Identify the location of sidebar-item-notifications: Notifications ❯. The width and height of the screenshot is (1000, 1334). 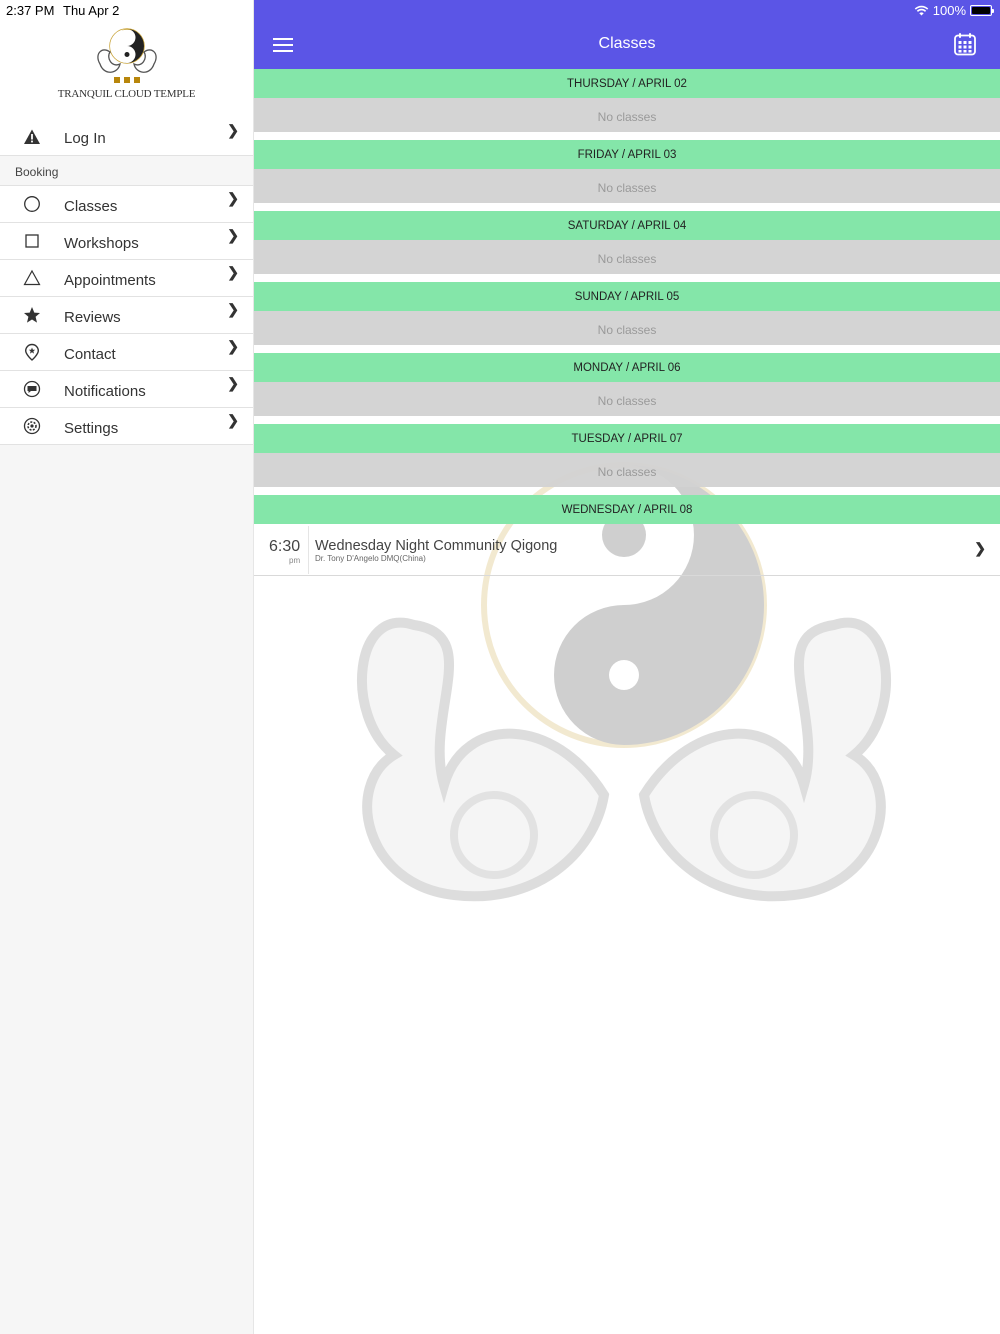
(126, 389).